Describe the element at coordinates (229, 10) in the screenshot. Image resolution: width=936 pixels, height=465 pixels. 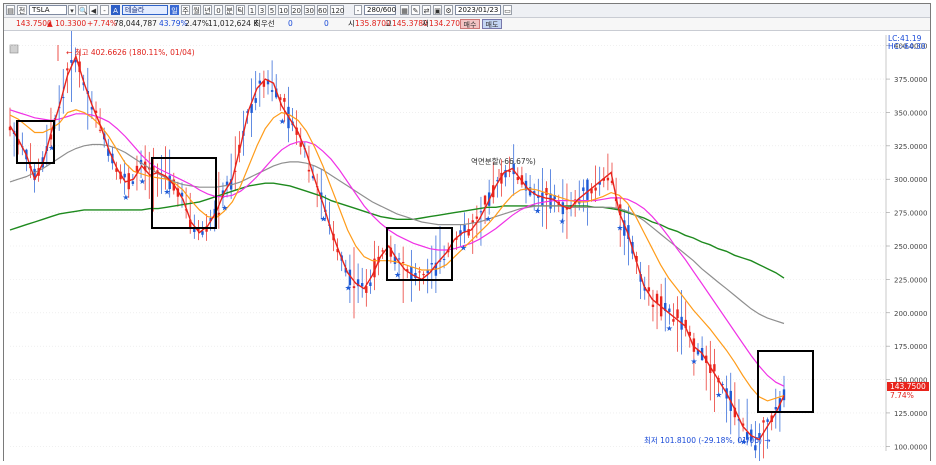
I see `period-minute-button: 분` at that location.